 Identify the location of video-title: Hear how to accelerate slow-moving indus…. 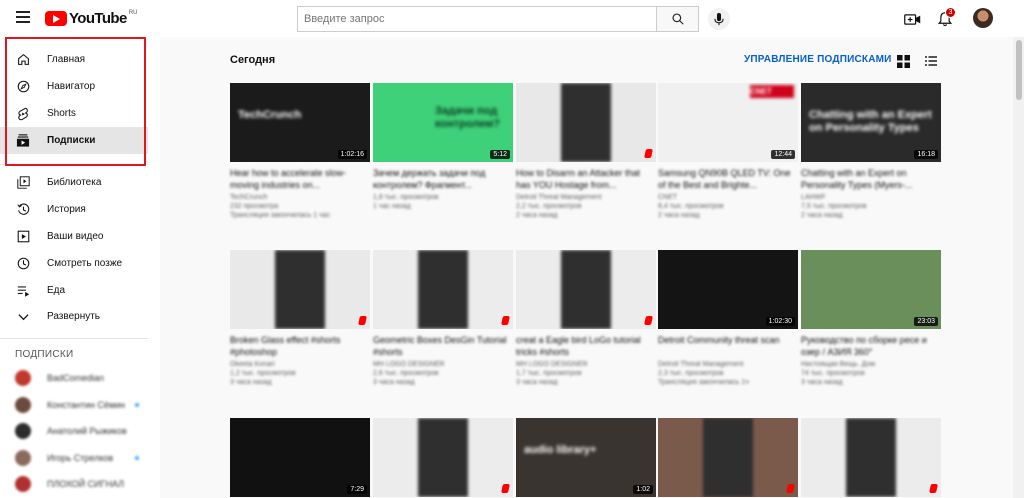
(300, 179).